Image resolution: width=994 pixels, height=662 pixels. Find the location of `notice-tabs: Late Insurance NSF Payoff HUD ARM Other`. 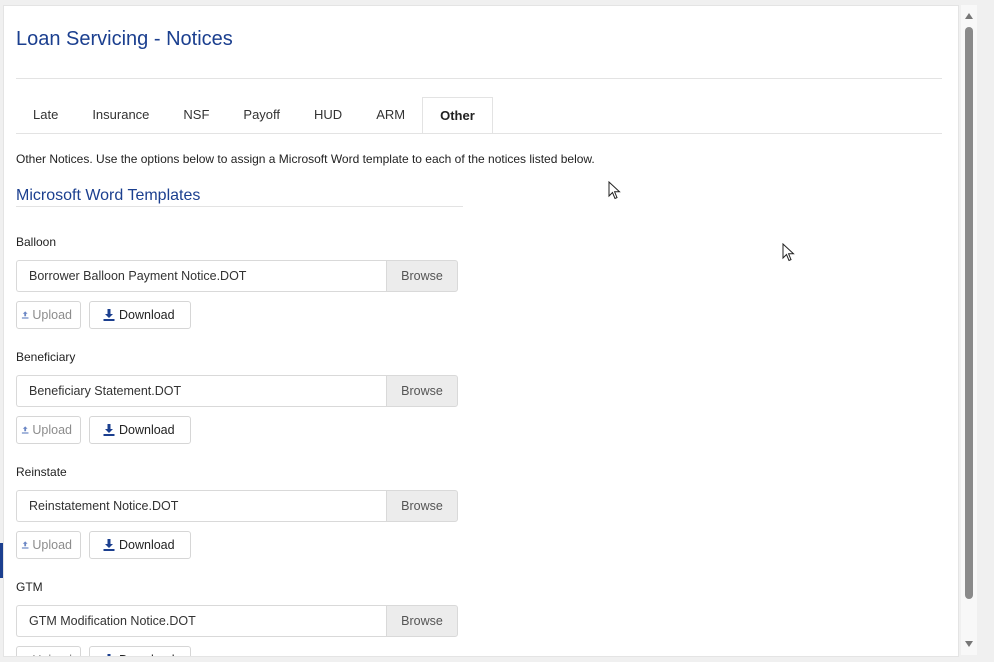

notice-tabs: Late Insurance NSF Payoff HUD ARM Other is located at coordinates (479, 115).